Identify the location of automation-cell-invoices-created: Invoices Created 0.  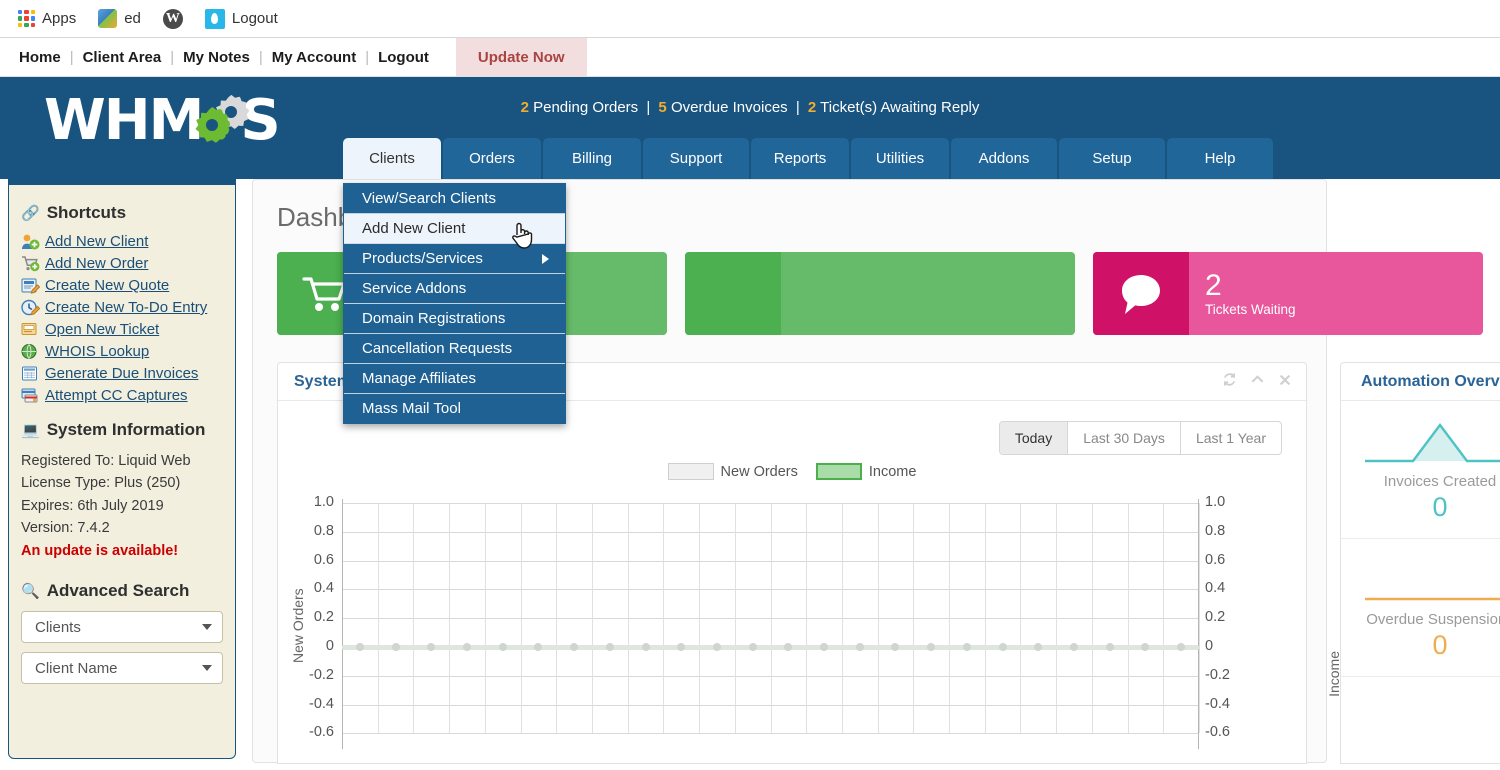
(1420, 470).